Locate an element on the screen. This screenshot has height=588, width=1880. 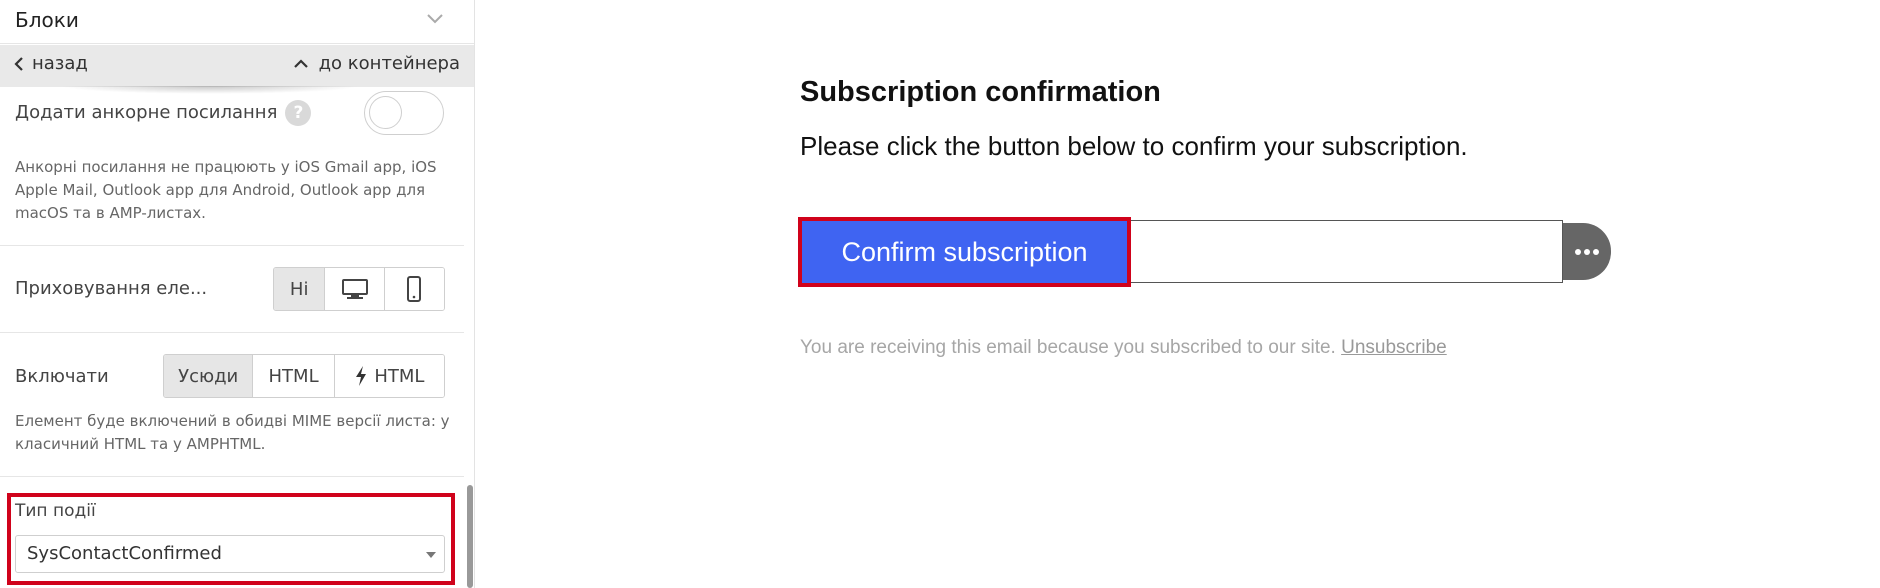
chevron-down-icon is located at coordinates (435, 19).